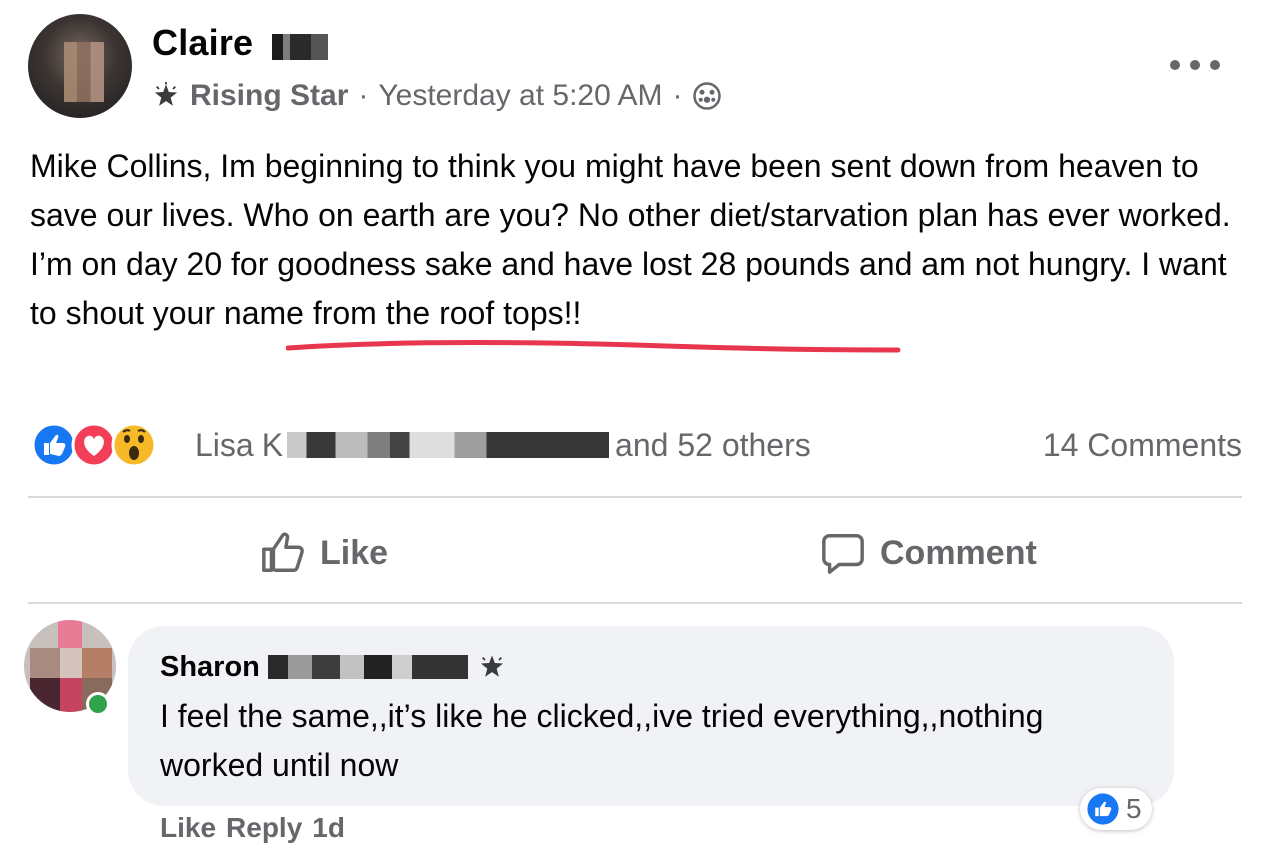 The height and width of the screenshot is (844, 1268). I want to click on rising-star-badge: Rising Star, so click(269, 96).